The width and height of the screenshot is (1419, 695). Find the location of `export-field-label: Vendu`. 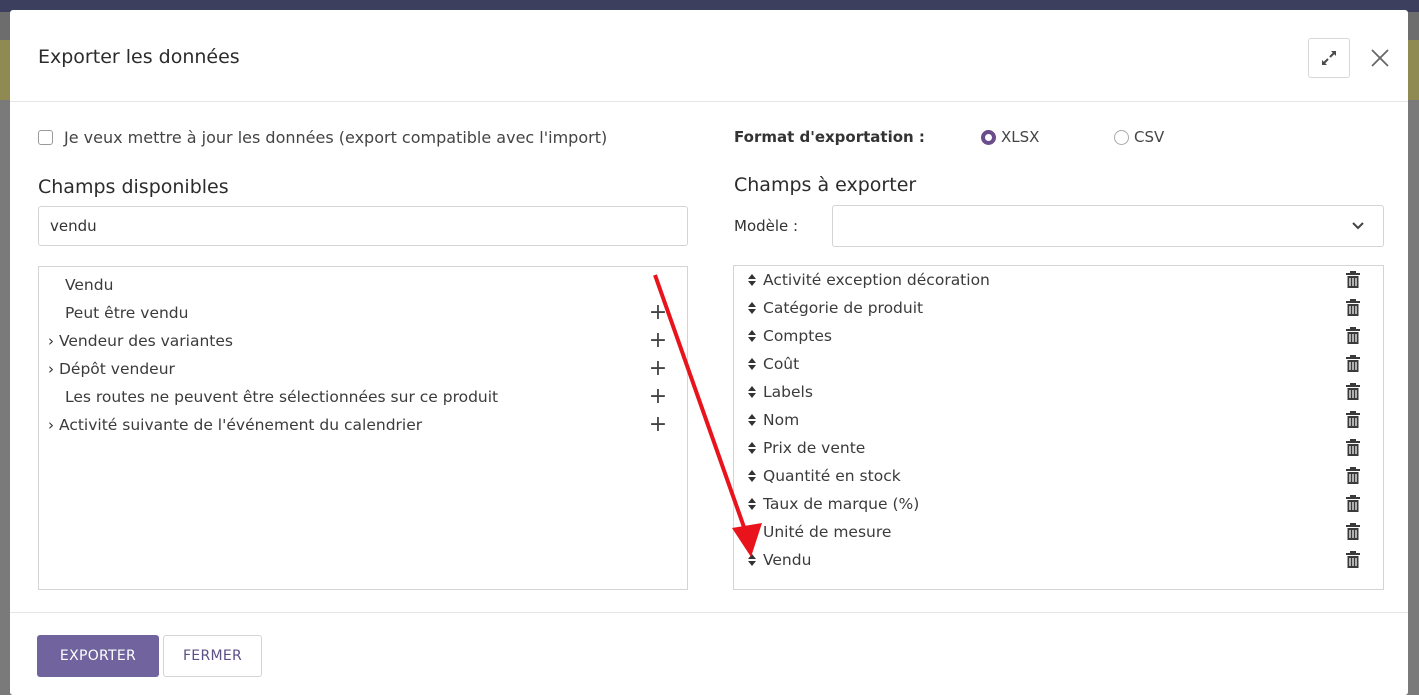

export-field-label: Vendu is located at coordinates (787, 560).